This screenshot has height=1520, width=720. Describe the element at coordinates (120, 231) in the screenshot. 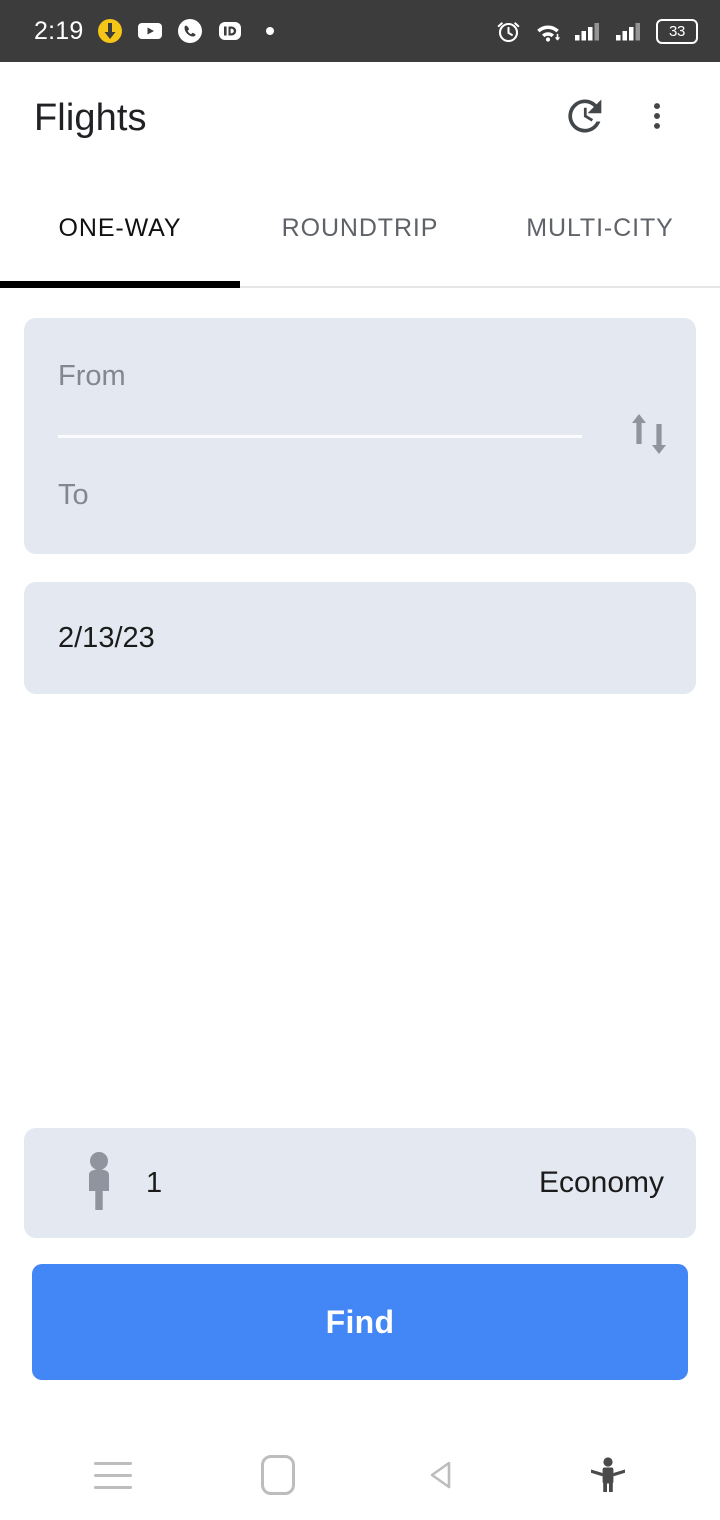

I see `tab-one-way: ONE-WAY` at that location.